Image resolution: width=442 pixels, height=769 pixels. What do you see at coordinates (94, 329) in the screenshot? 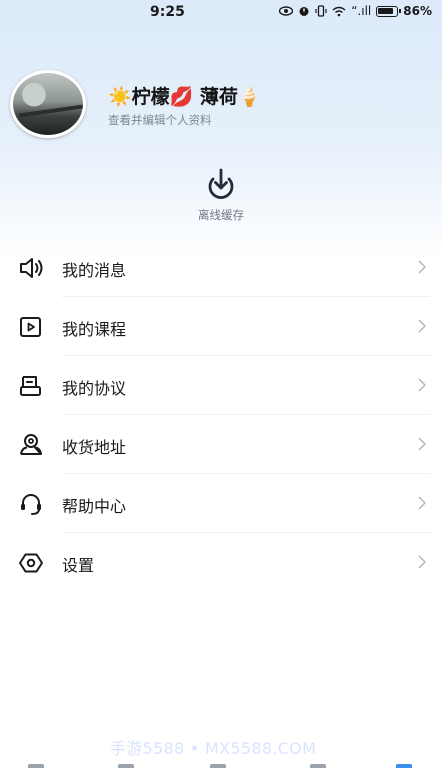
I see `menu-item-label: 我的课程` at bounding box center [94, 329].